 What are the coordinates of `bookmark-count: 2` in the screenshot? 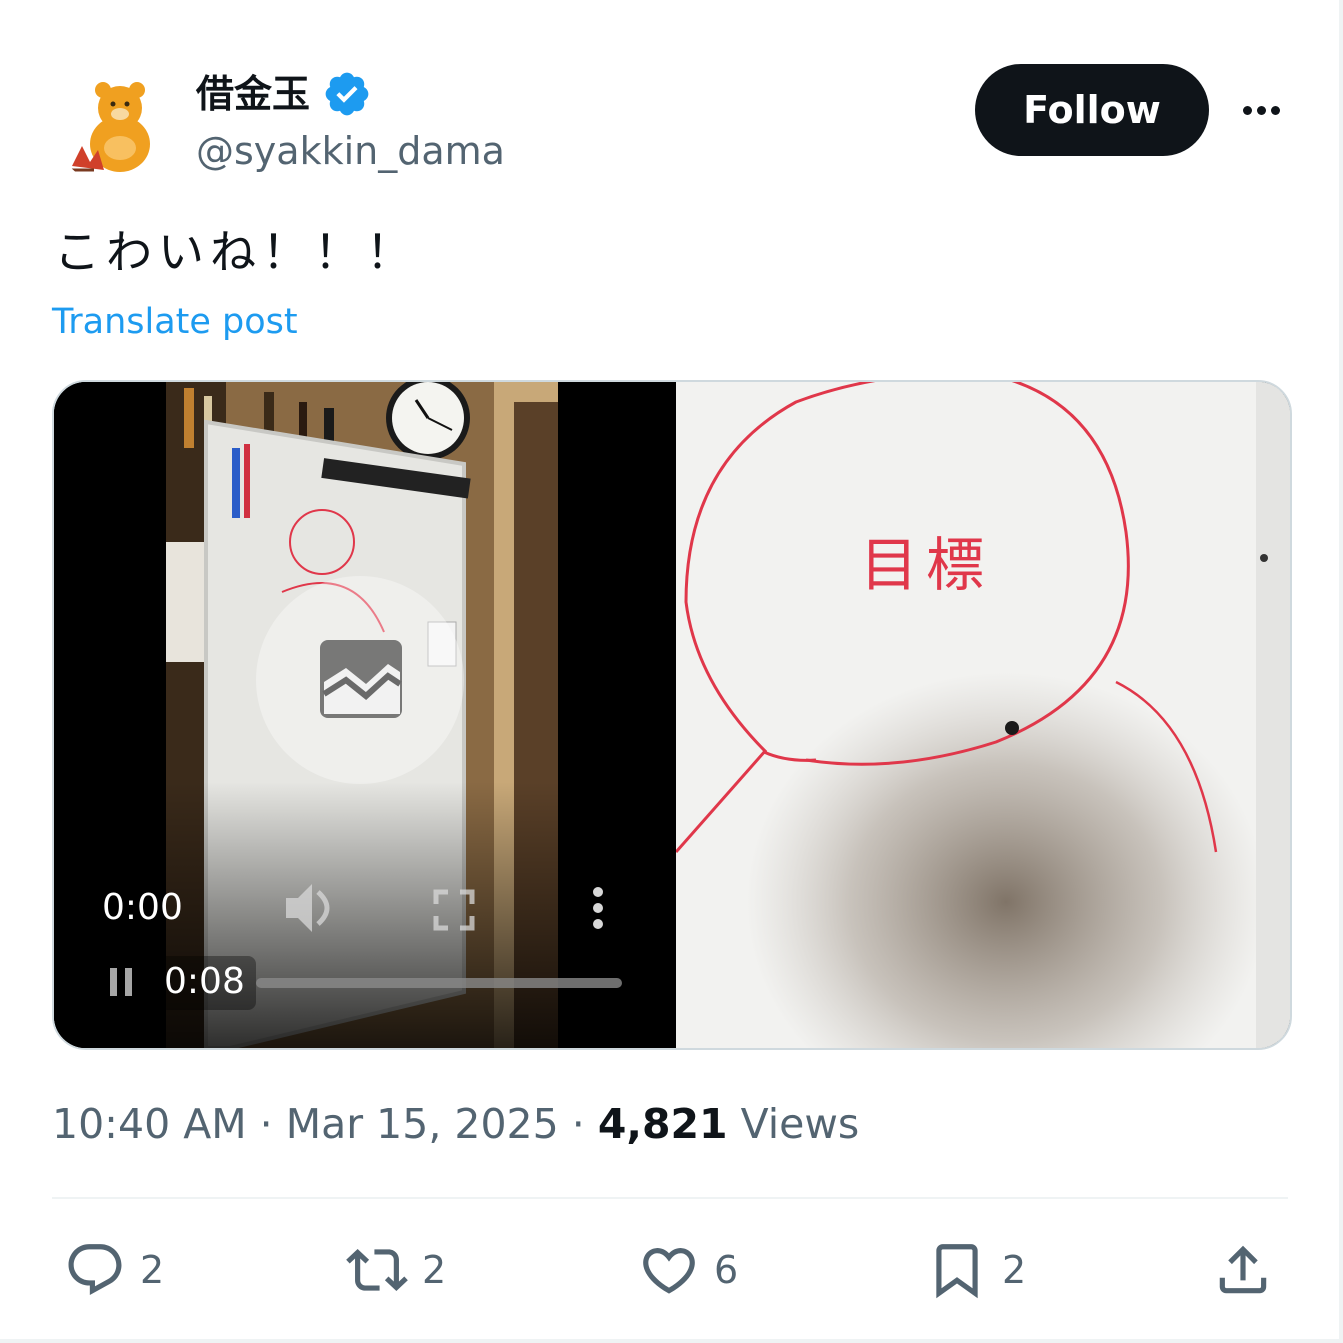 It's located at (1014, 1270).